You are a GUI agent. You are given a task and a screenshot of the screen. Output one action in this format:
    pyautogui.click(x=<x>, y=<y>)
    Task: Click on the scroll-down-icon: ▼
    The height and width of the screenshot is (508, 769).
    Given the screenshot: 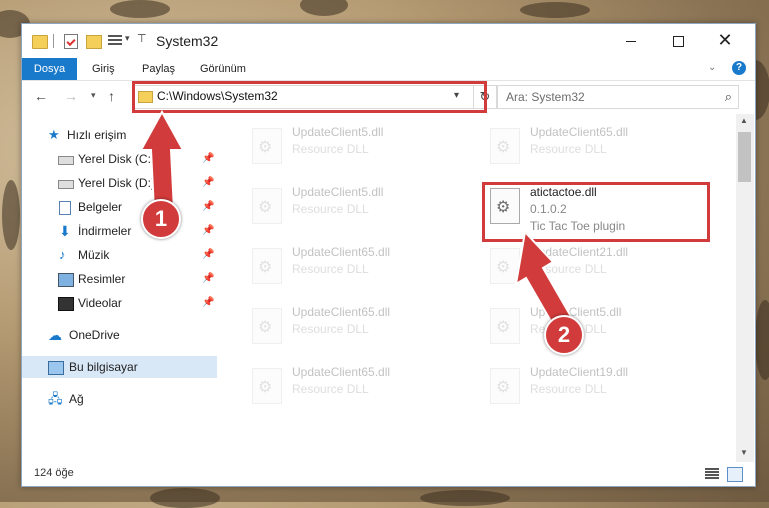 What is the action you would take?
    pyautogui.click(x=744, y=452)
    